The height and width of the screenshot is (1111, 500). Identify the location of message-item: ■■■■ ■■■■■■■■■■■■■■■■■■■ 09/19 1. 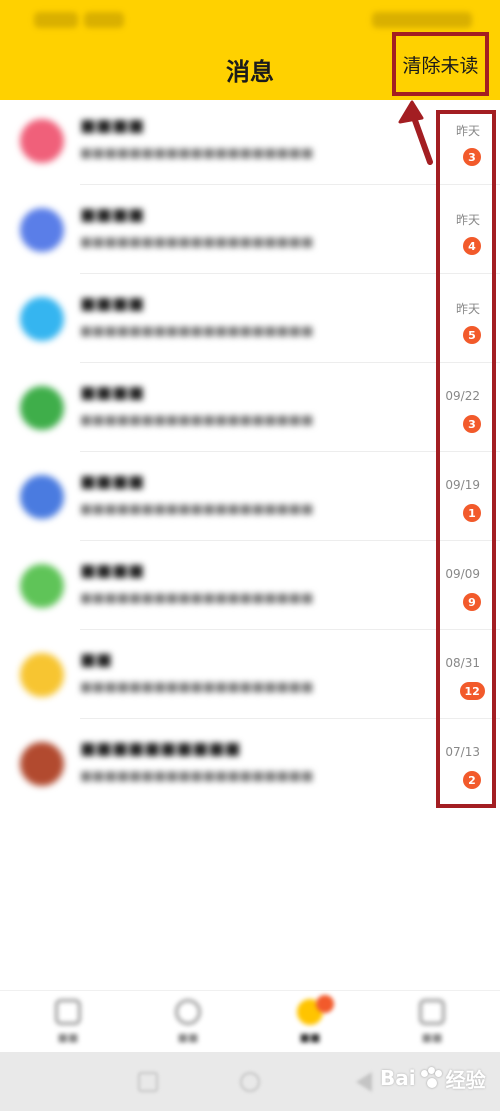
(250, 496).